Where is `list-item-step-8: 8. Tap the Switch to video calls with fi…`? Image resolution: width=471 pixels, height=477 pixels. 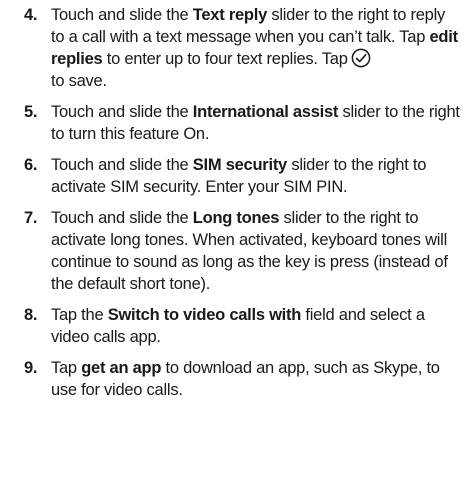 list-item-step-8: 8. Tap the Switch to video calls with fi… is located at coordinates (242, 326).